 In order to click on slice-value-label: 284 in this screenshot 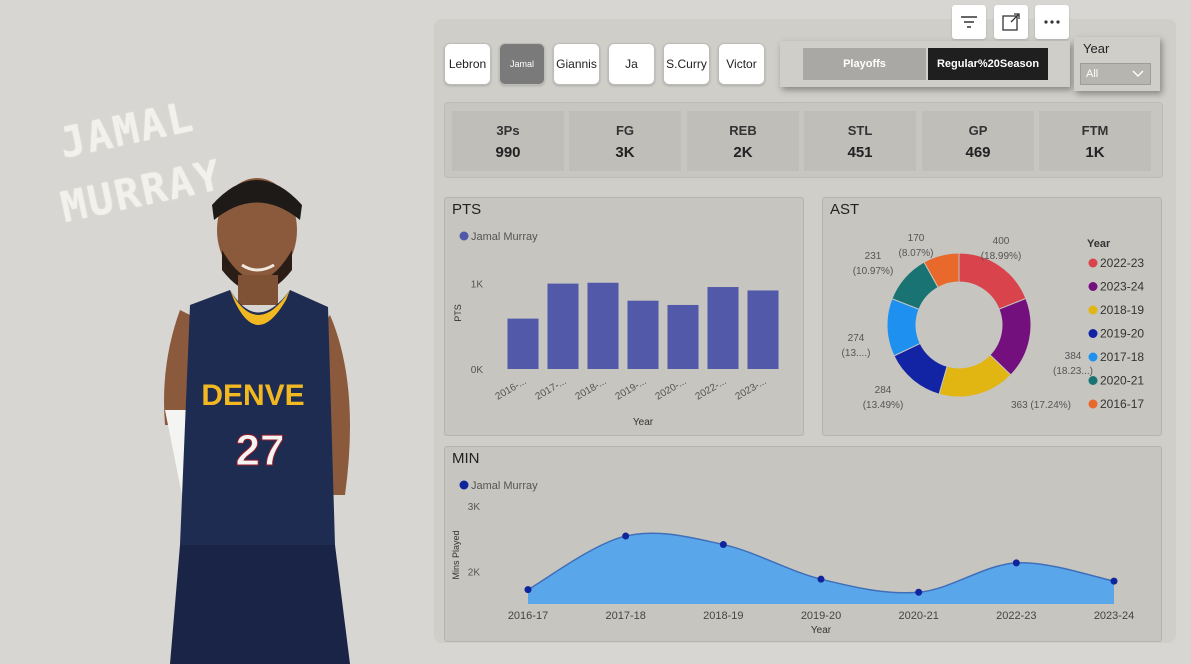, I will do `click(883, 390)`.